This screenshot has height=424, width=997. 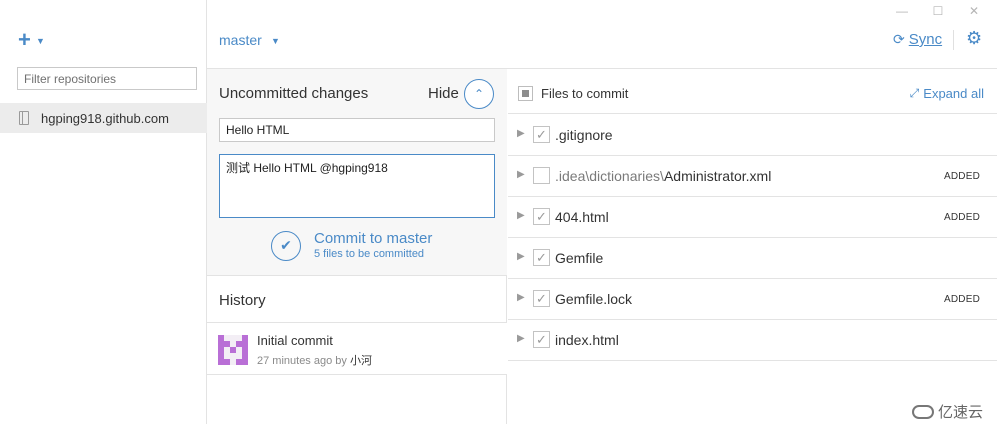 I want to click on file-row: ▶ ✓ .gitignore, so click(x=752, y=135).